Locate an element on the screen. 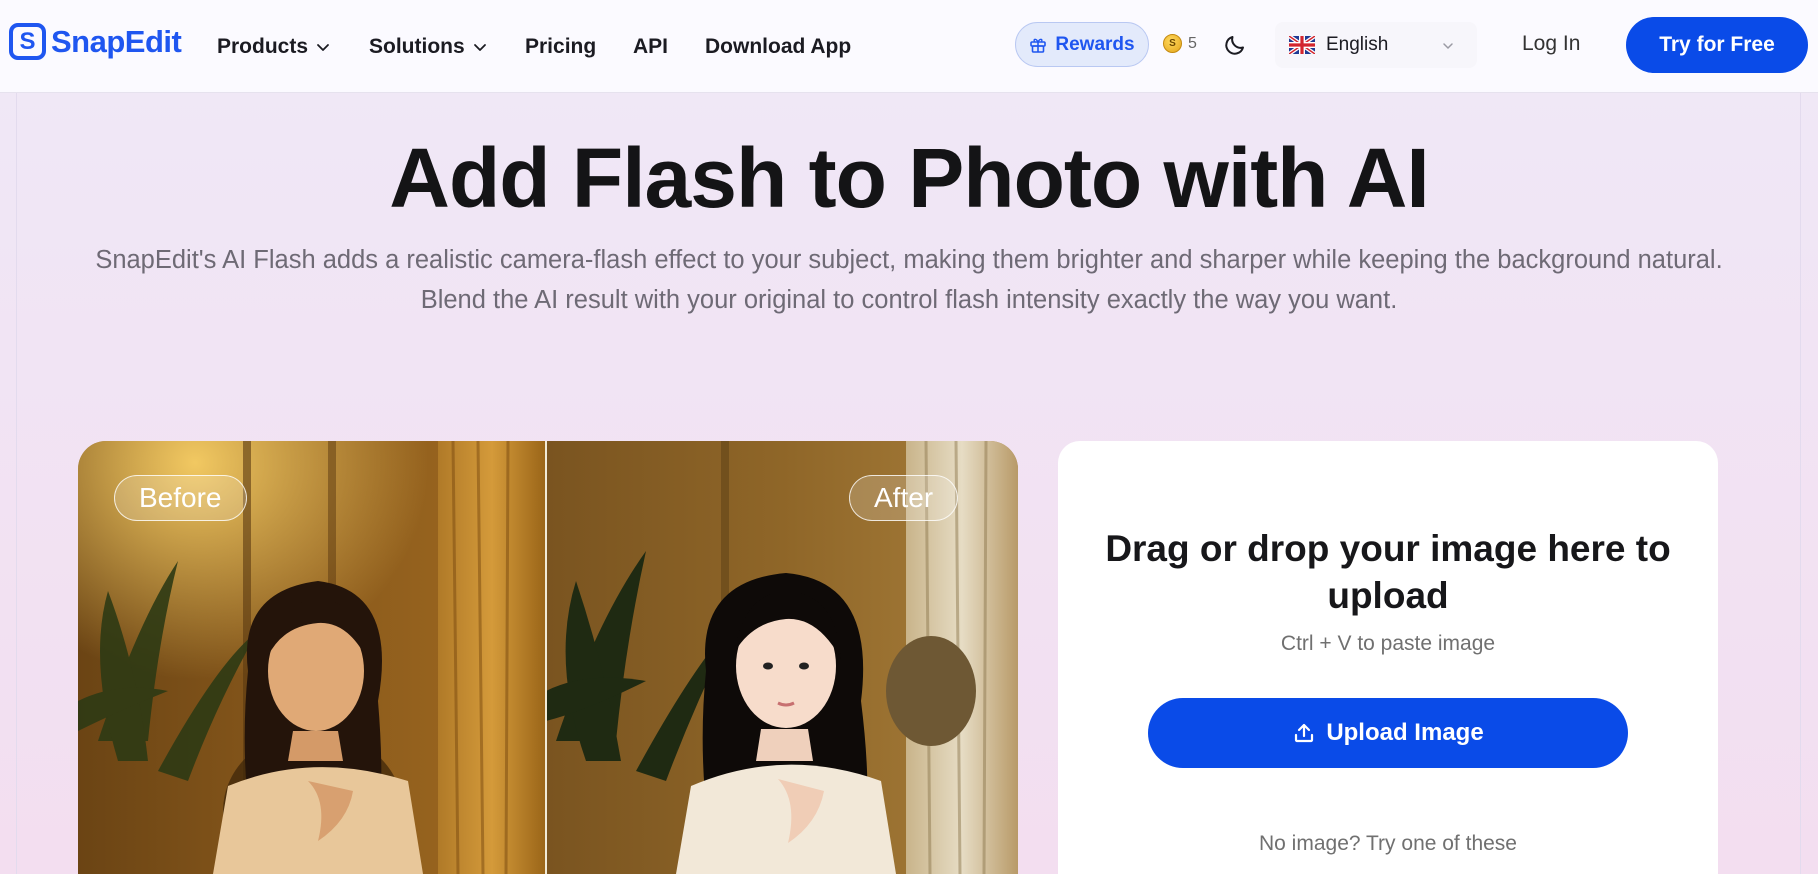  nav-products-label: Products is located at coordinates (263, 46).